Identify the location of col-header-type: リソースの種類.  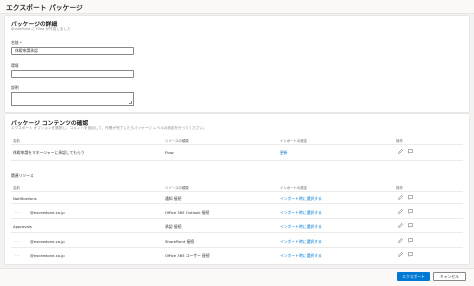
(177, 140).